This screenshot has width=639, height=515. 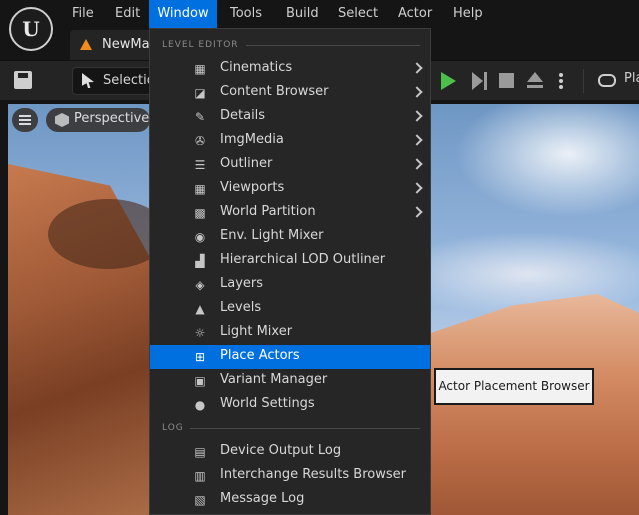 What do you see at coordinates (268, 211) in the screenshot?
I see `menu-item-label: World Partition` at bounding box center [268, 211].